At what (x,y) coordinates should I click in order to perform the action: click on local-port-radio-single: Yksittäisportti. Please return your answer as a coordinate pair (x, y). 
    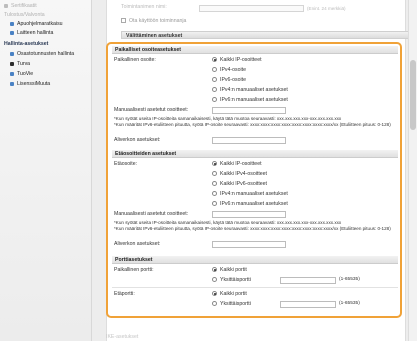
    Looking at the image, I should click on (231, 280).